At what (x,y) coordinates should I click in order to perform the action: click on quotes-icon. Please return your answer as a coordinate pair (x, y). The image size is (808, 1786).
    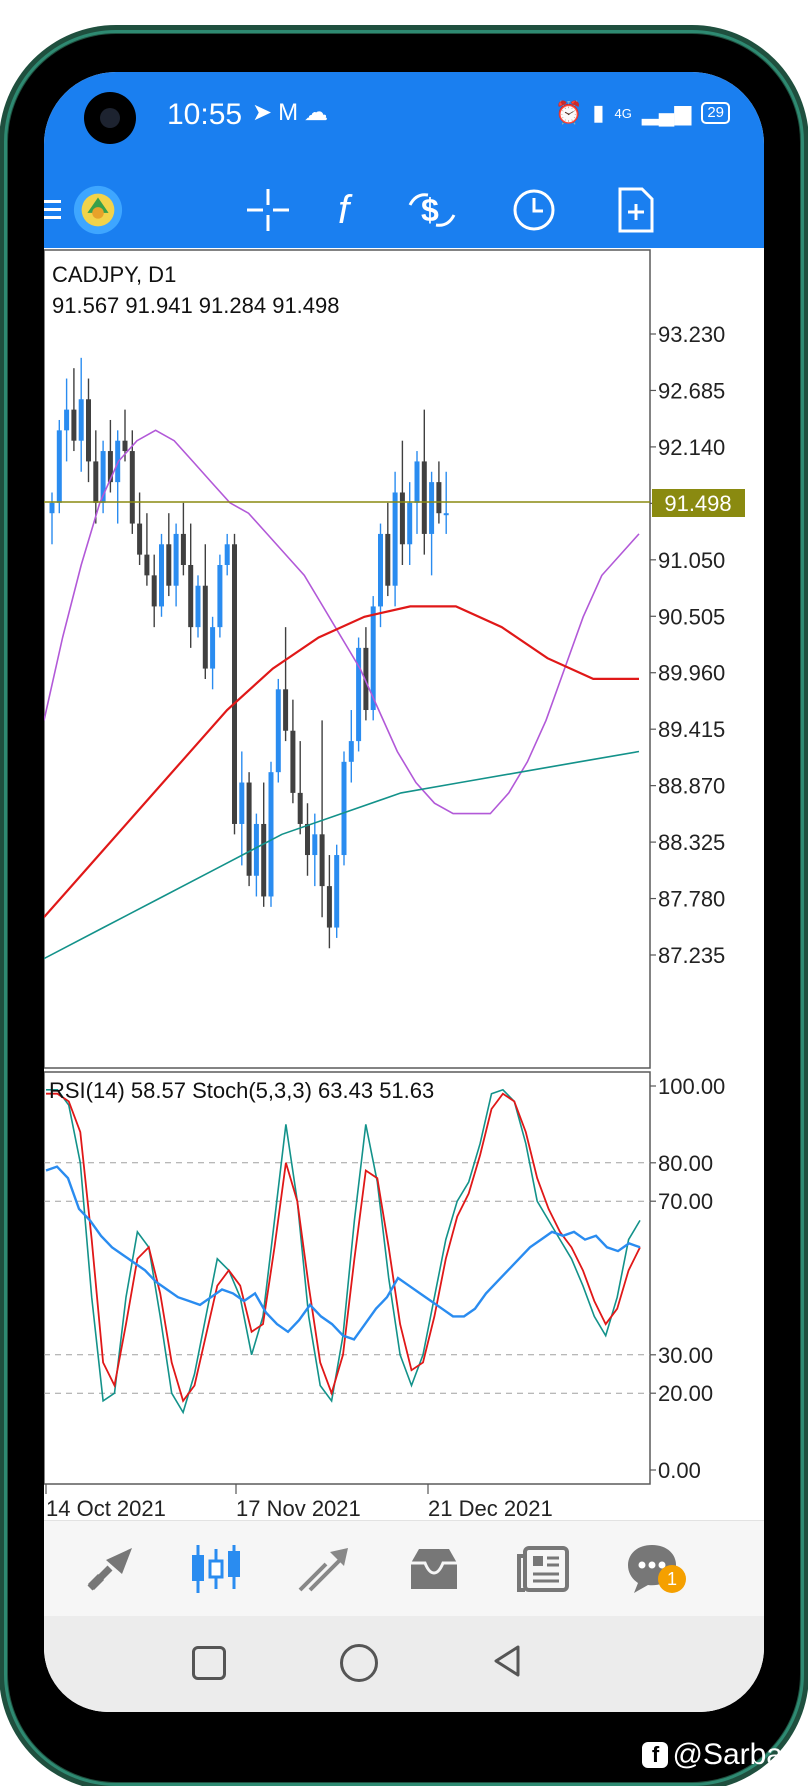
    Looking at the image, I should click on (112, 1569).